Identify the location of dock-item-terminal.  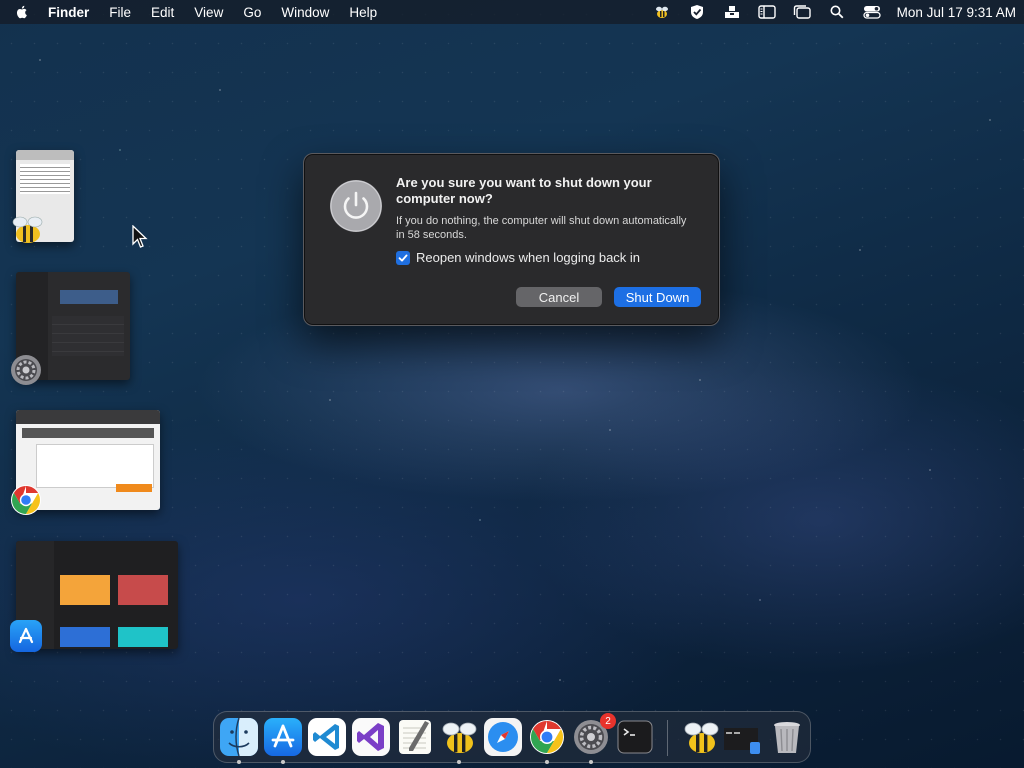
(635, 737).